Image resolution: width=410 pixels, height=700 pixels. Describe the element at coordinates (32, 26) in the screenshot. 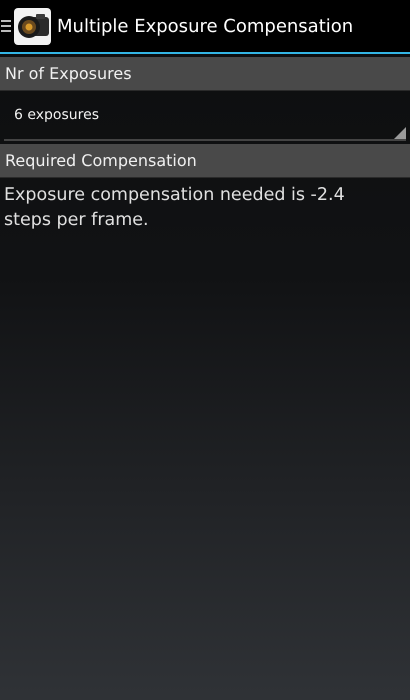

I see `camera-icon` at that location.